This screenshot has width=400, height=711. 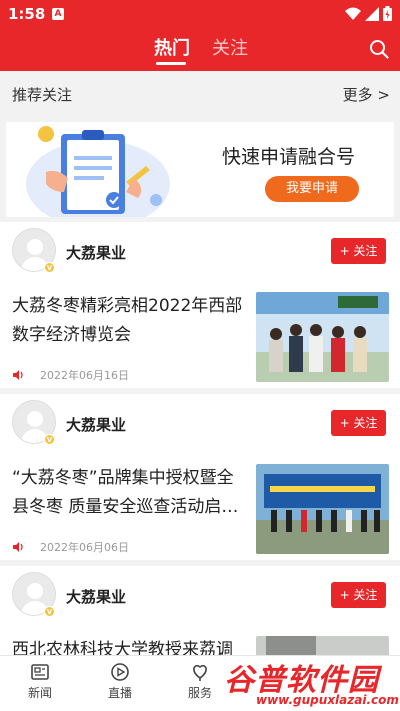 I want to click on nav-live-label: 直播, so click(x=119, y=693).